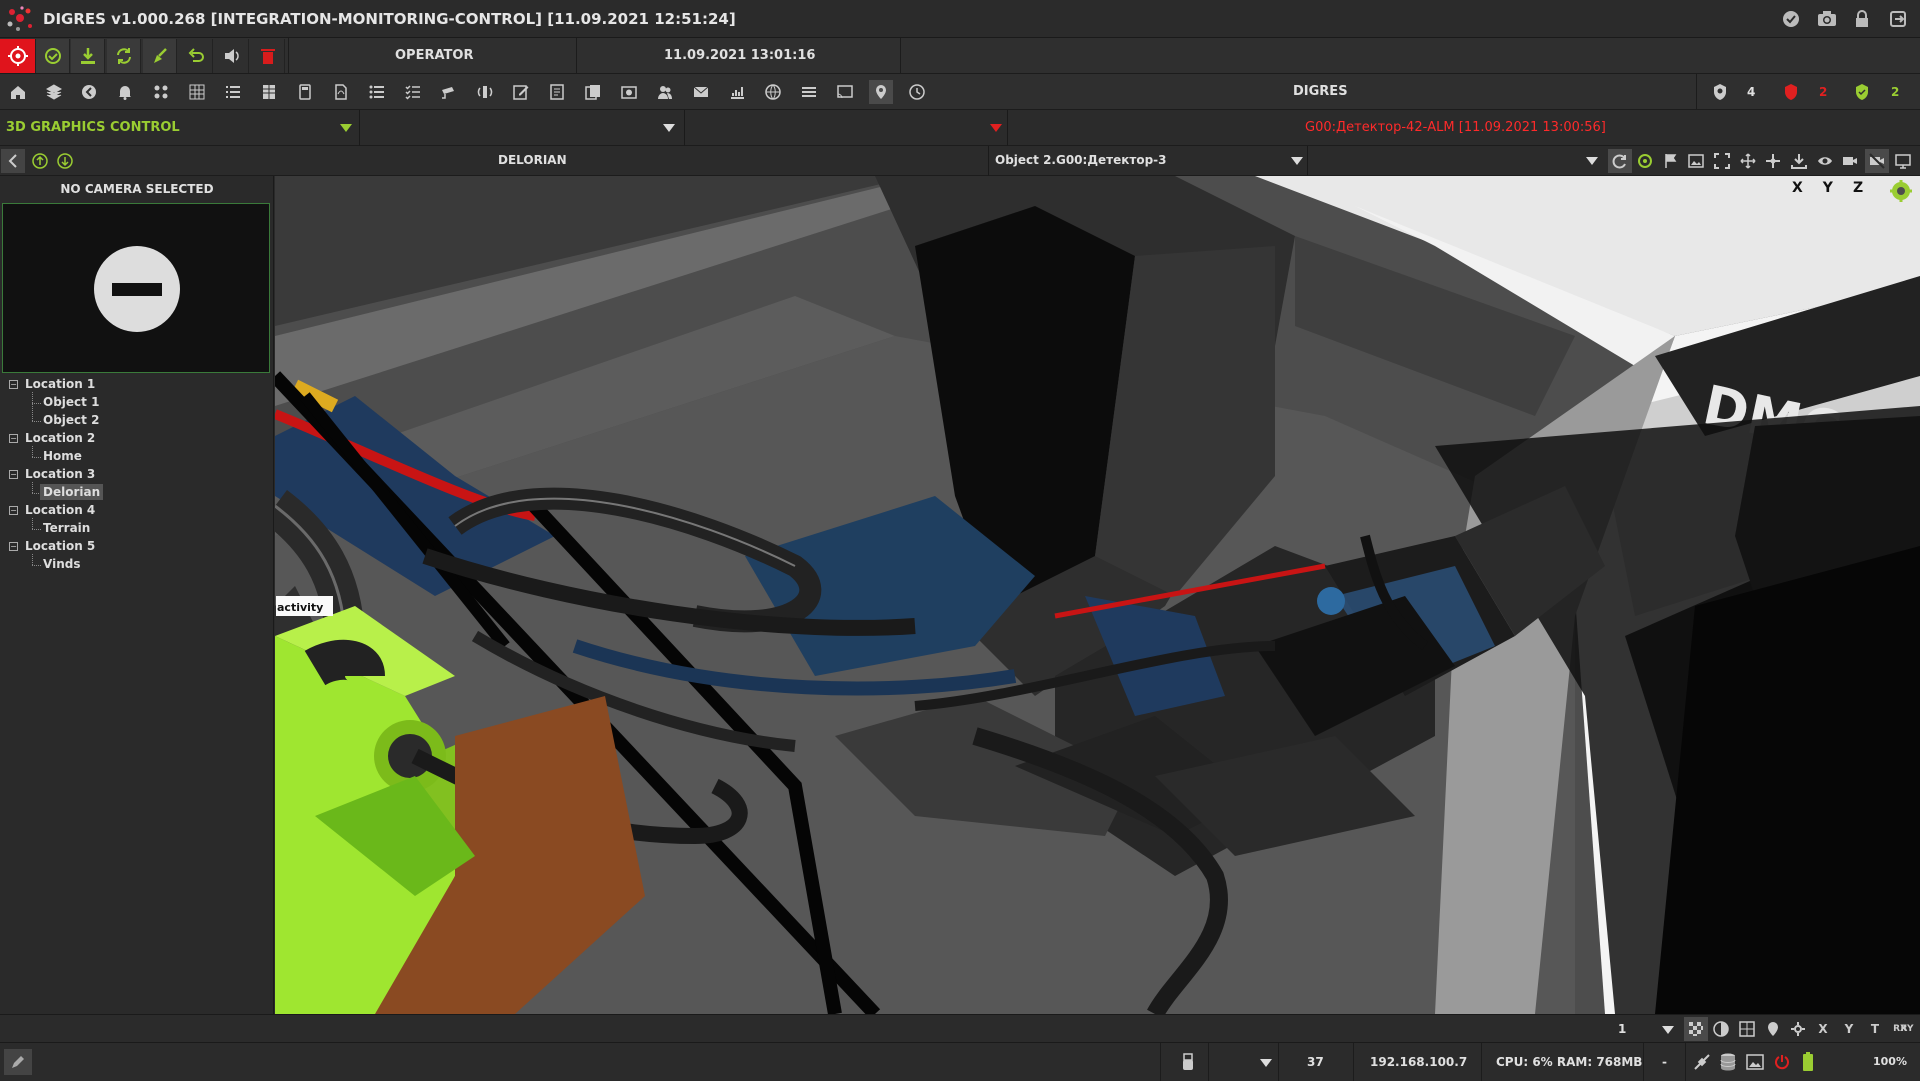 This screenshot has height=1081, width=1920. I want to click on move-icon, so click(1748, 161).